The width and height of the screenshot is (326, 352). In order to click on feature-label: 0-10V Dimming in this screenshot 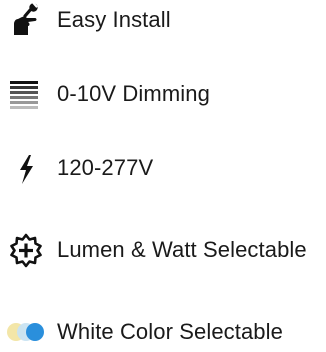, I will do `click(133, 93)`.